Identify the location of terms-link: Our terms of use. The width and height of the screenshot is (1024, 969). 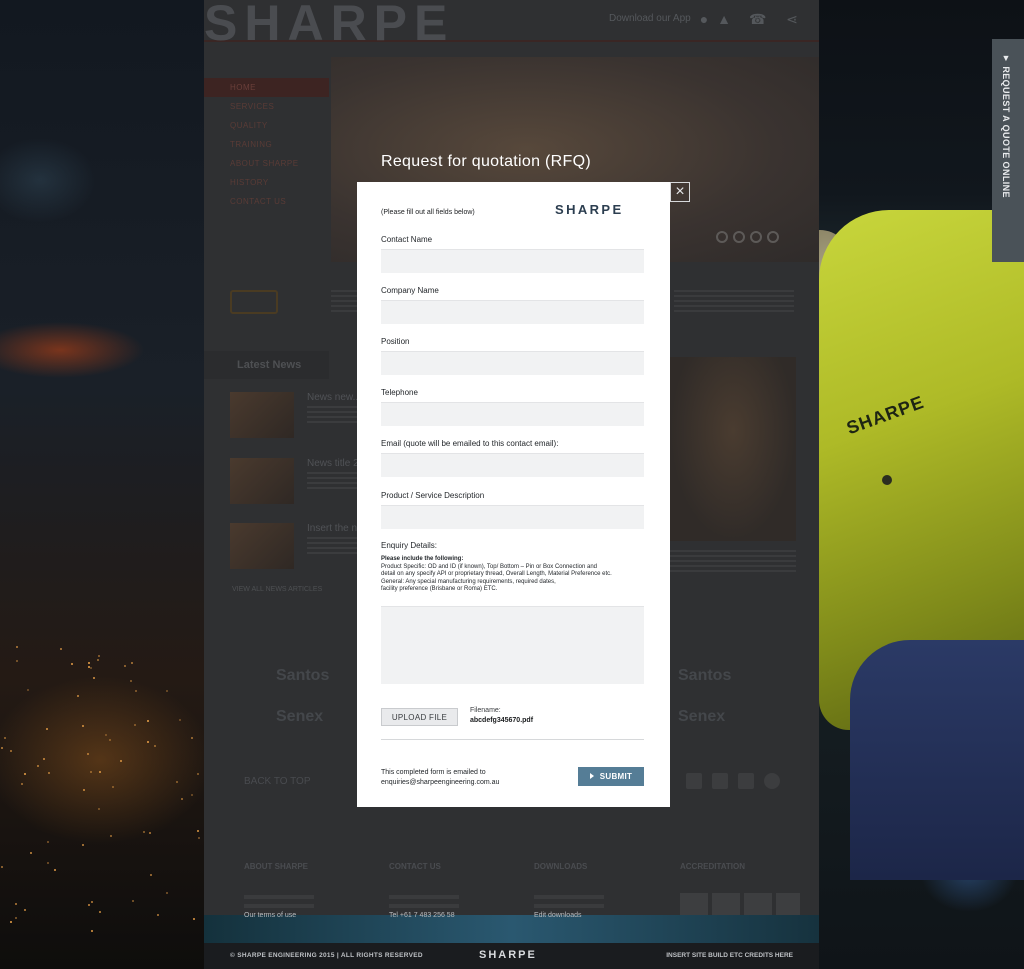
(270, 915).